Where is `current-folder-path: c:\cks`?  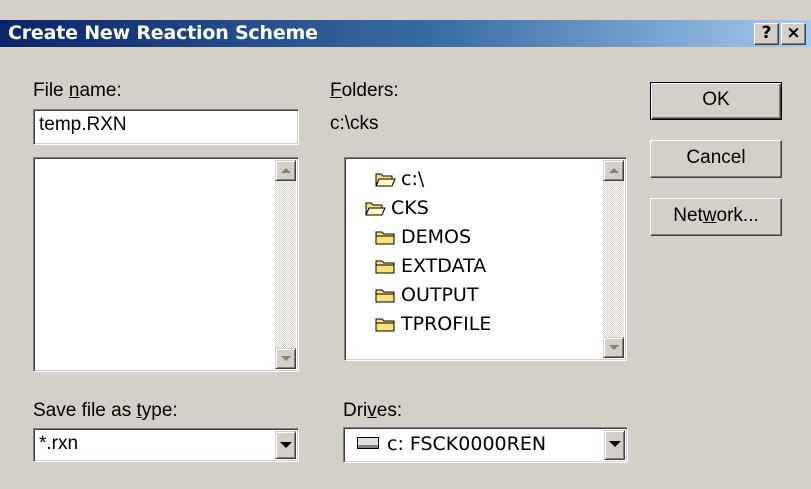
current-folder-path: c:\cks is located at coordinates (354, 123).